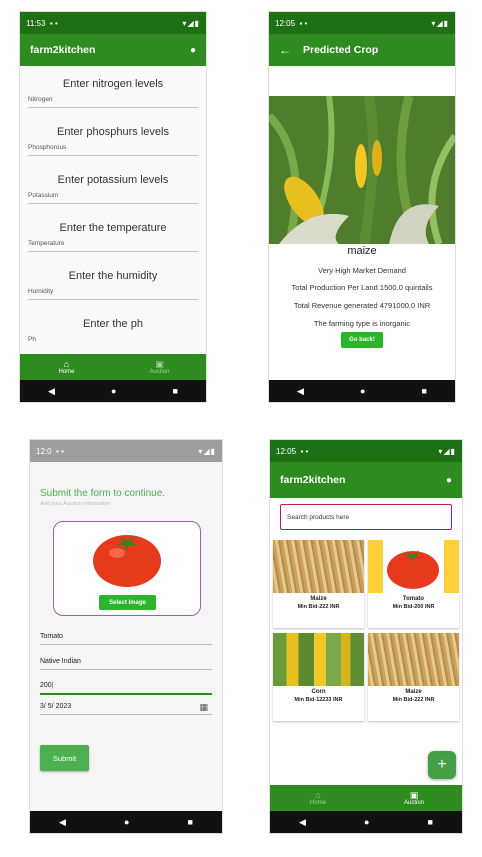 The width and height of the screenshot is (482, 857). I want to click on crop-image, so click(362, 170).